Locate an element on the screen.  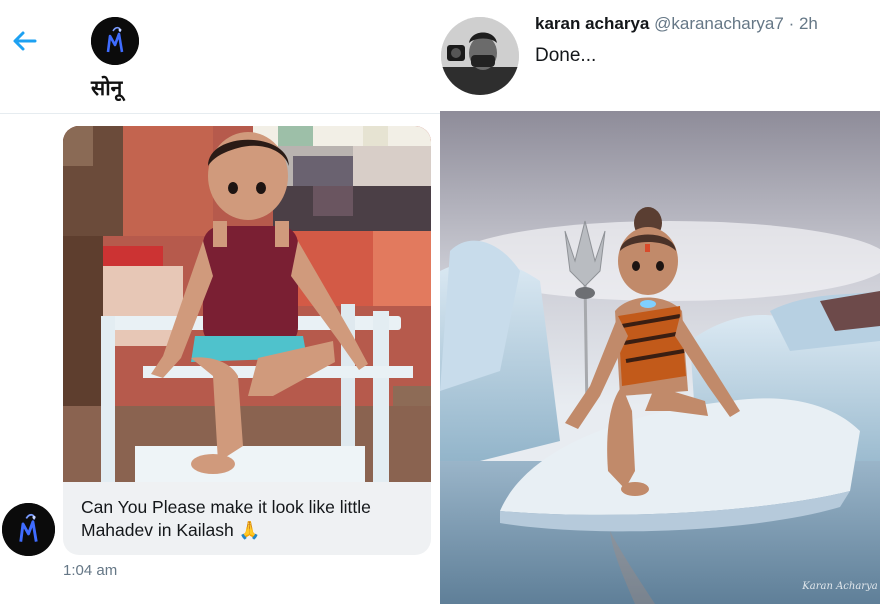
back-button is located at coordinates (25, 41).